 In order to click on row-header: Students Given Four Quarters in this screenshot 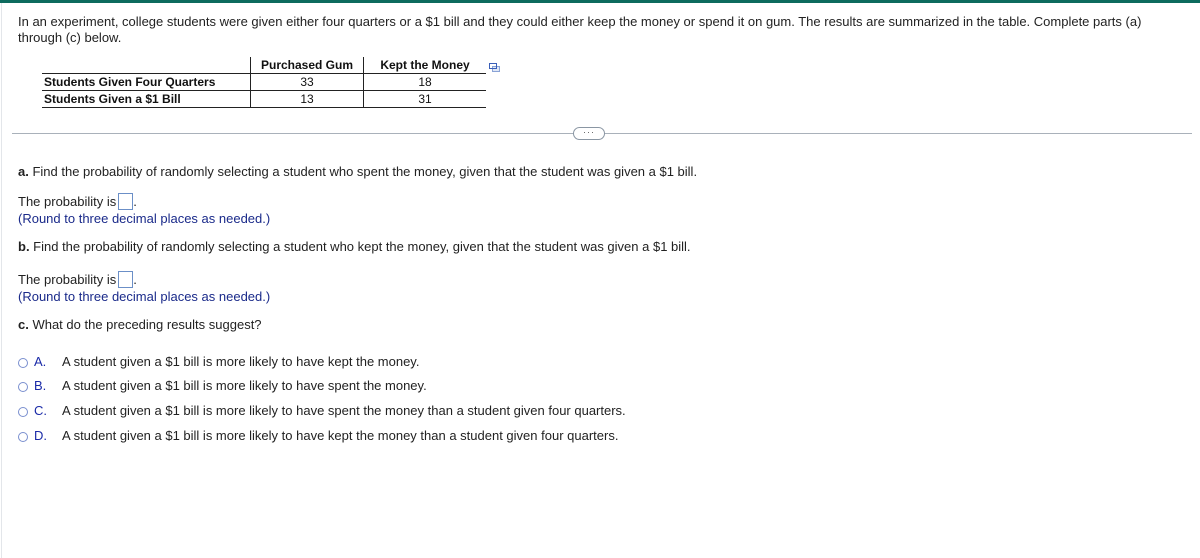, I will do `click(146, 82)`.